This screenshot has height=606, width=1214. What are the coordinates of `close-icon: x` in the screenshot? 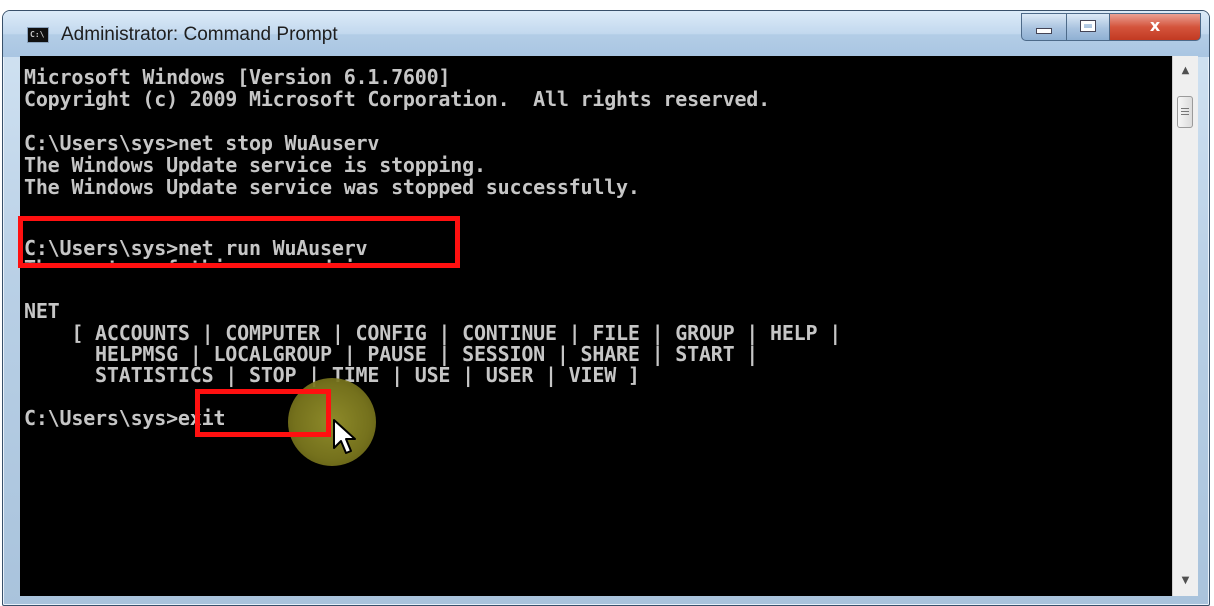 It's located at (1155, 25).